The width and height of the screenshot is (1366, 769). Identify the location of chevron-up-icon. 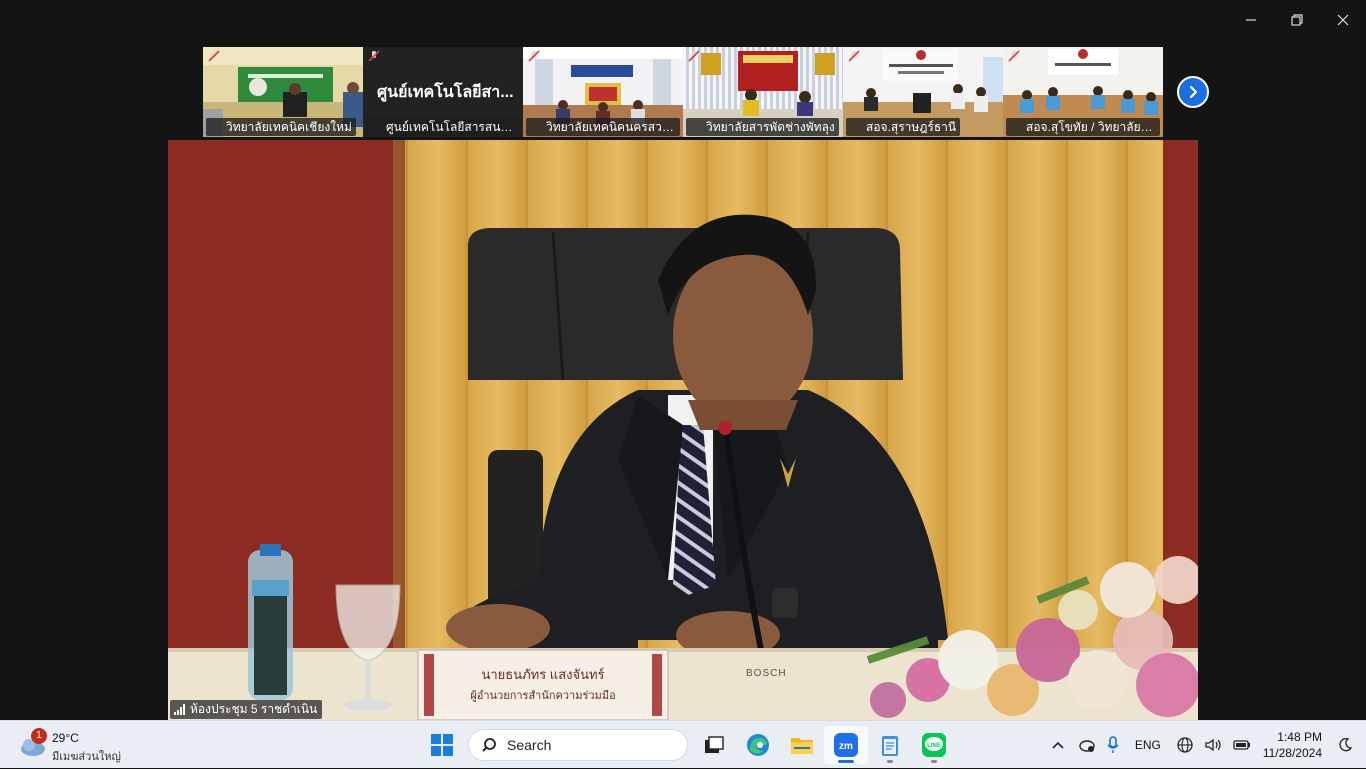
(1058, 745).